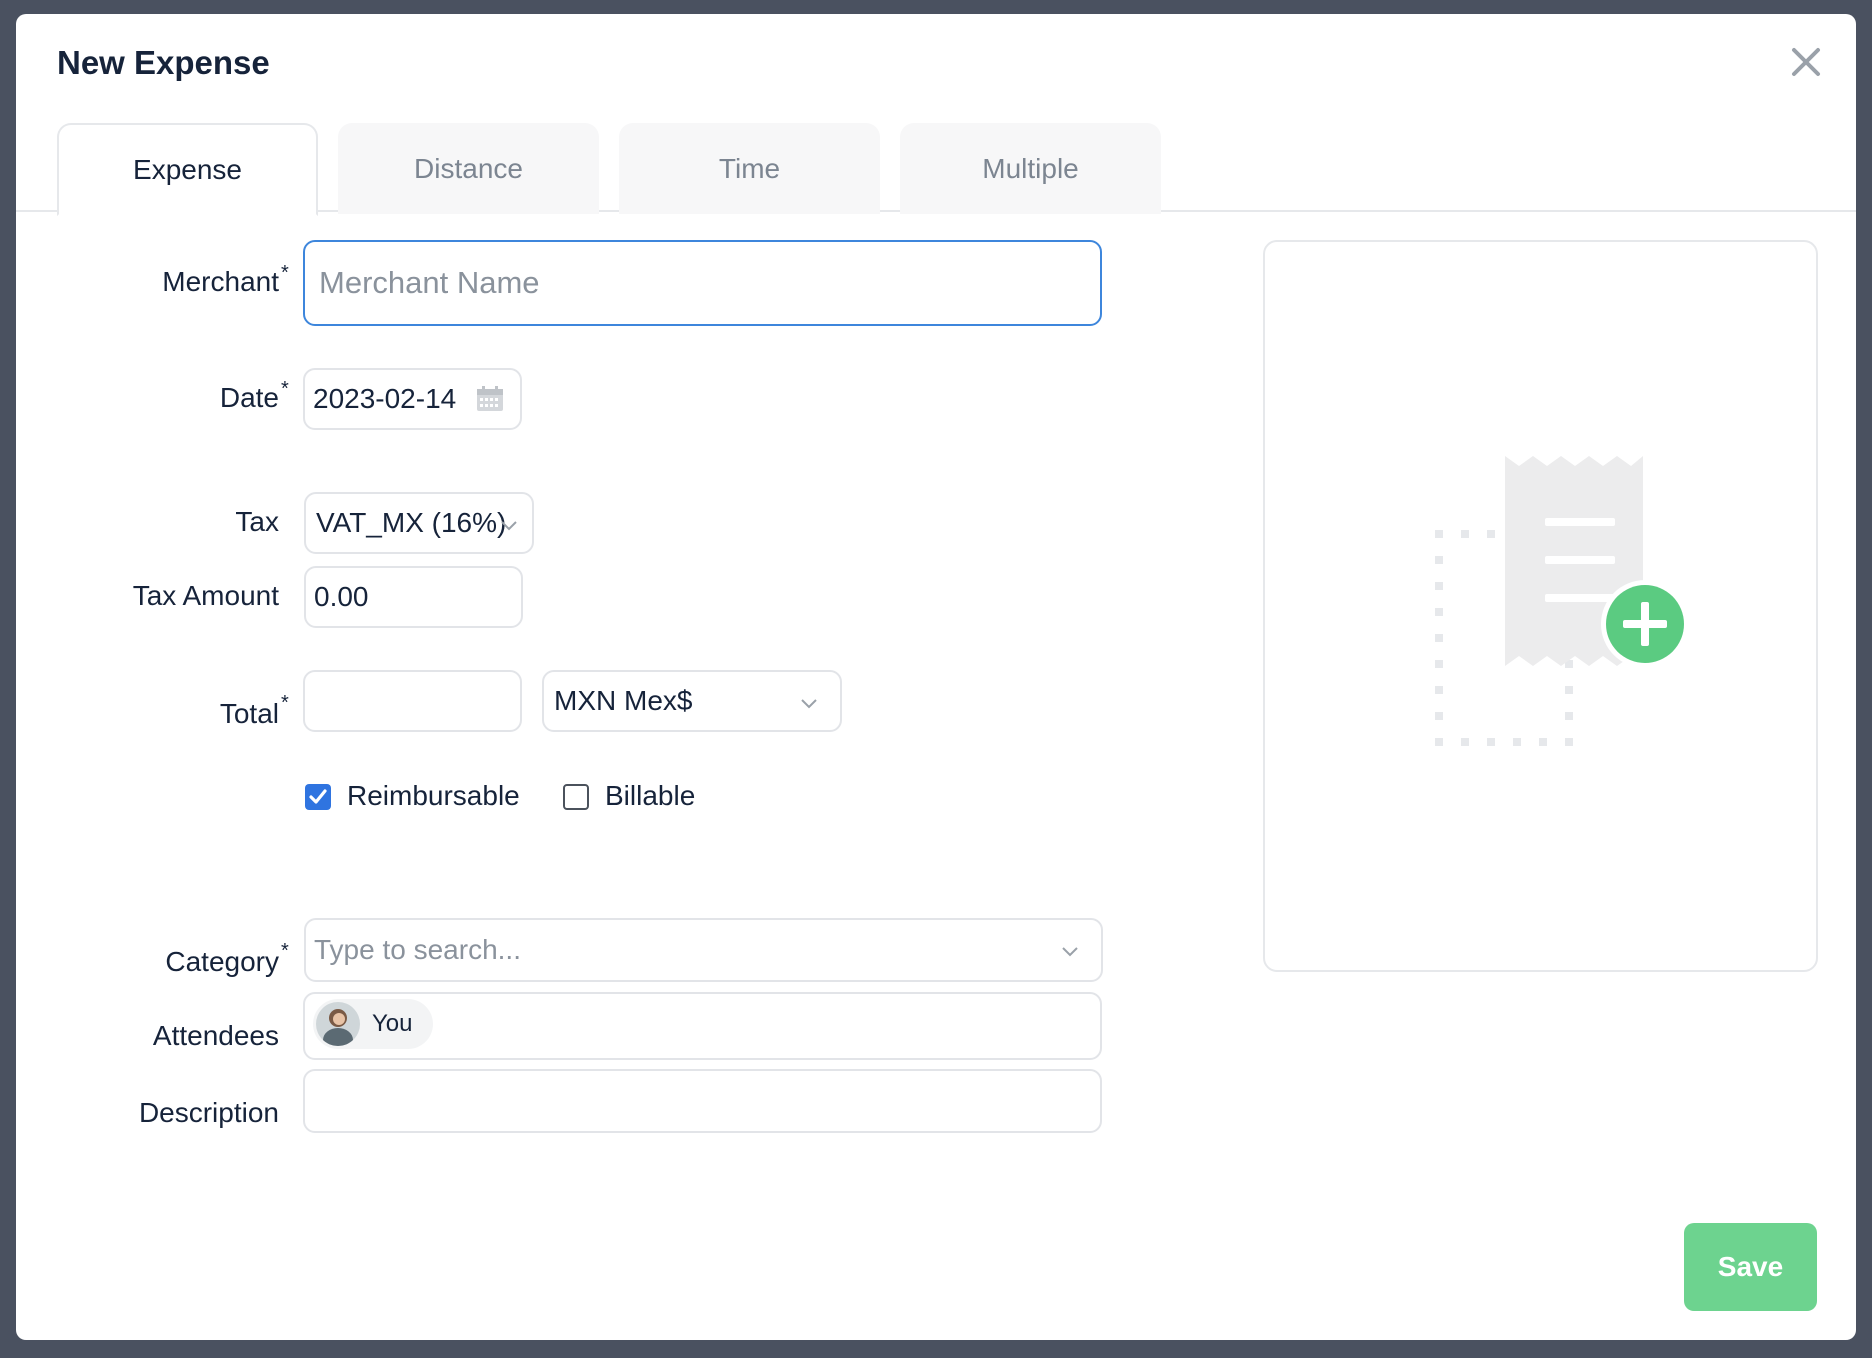 Image resolution: width=1872 pixels, height=1358 pixels. I want to click on tab-expense: Expense, so click(187, 169).